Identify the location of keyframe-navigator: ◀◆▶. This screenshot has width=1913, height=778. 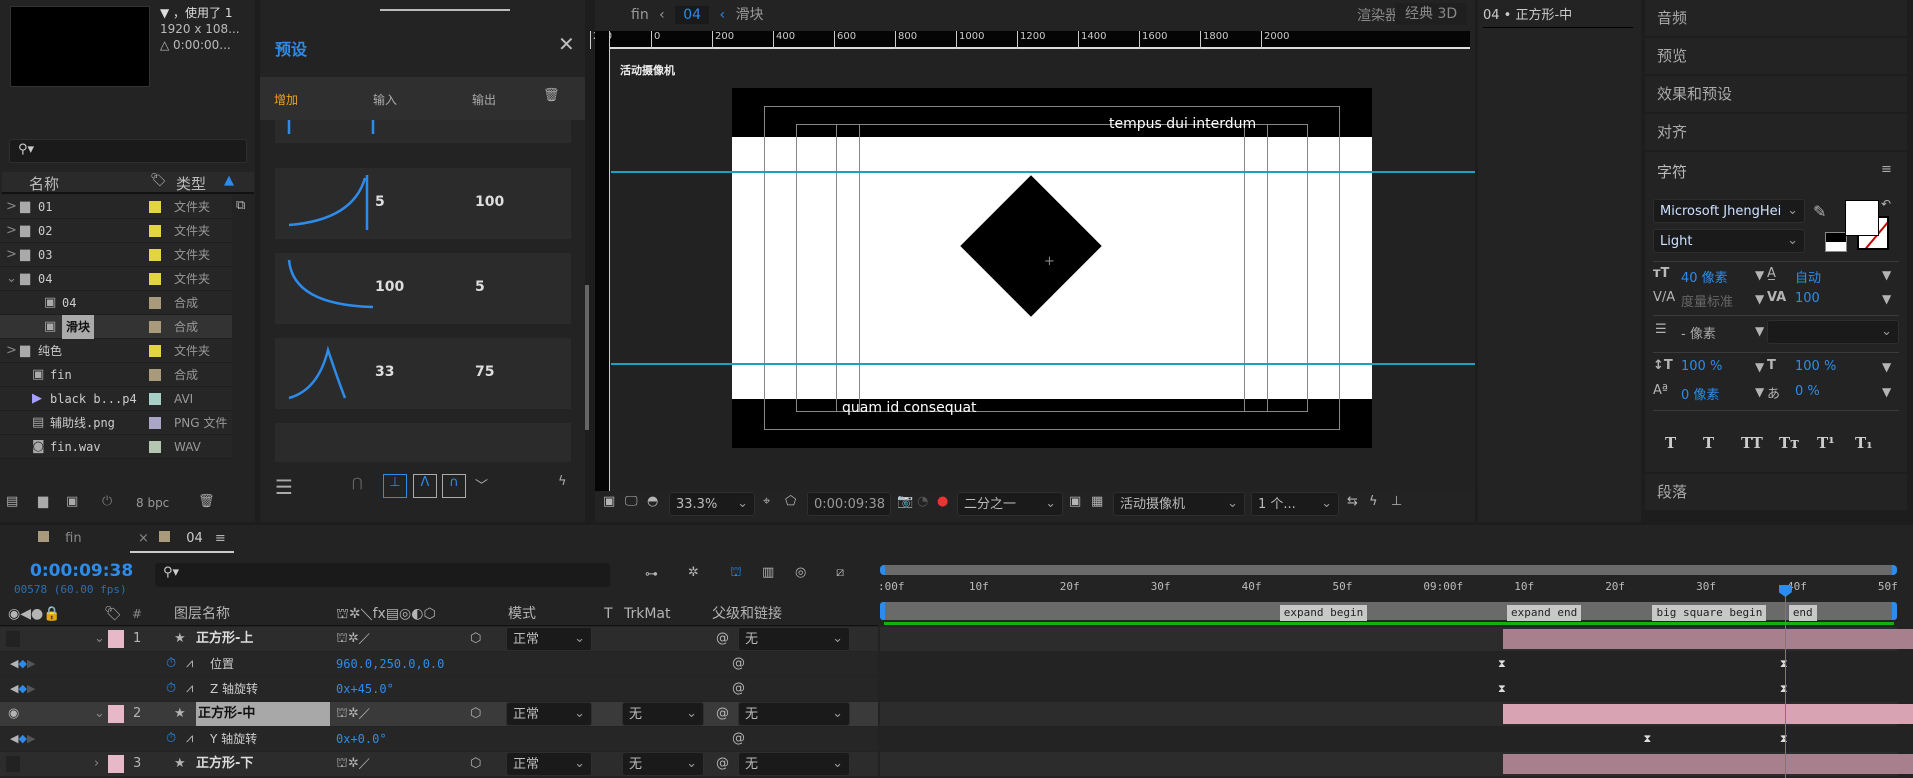
(22, 689).